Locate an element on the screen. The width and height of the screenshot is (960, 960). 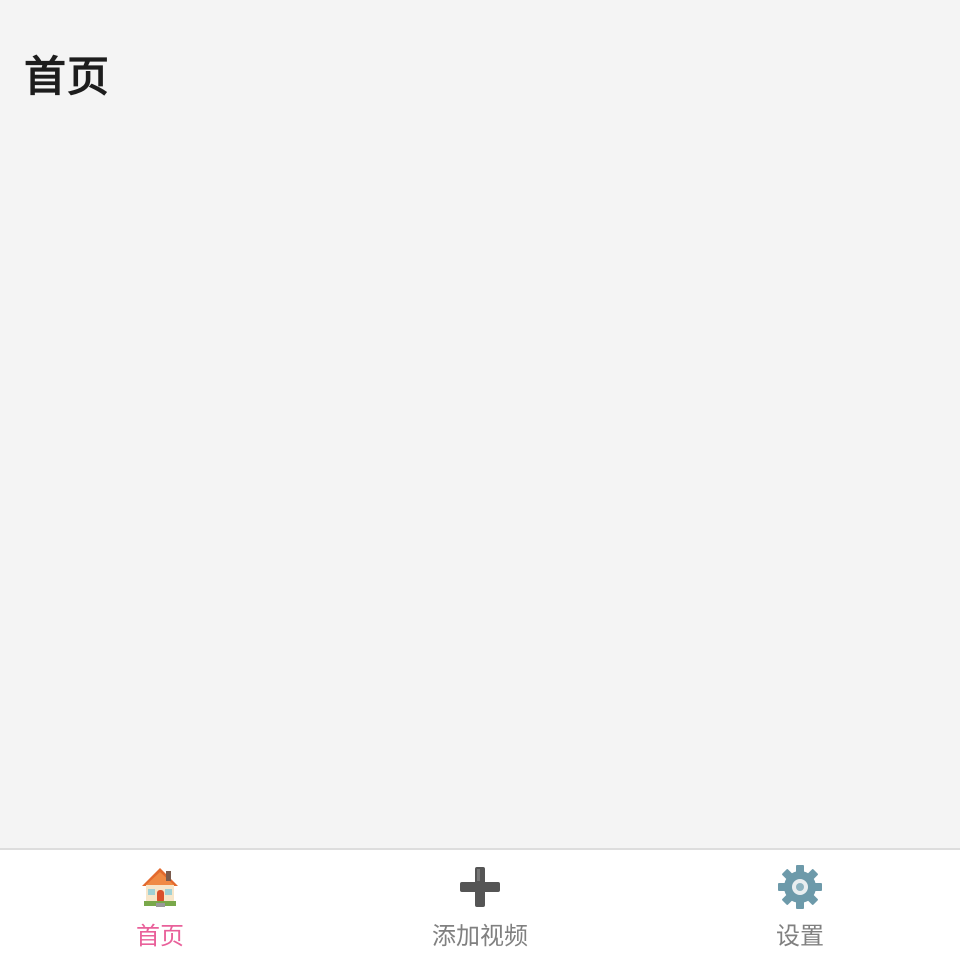
tab-settings-label: 设置 is located at coordinates (800, 936).